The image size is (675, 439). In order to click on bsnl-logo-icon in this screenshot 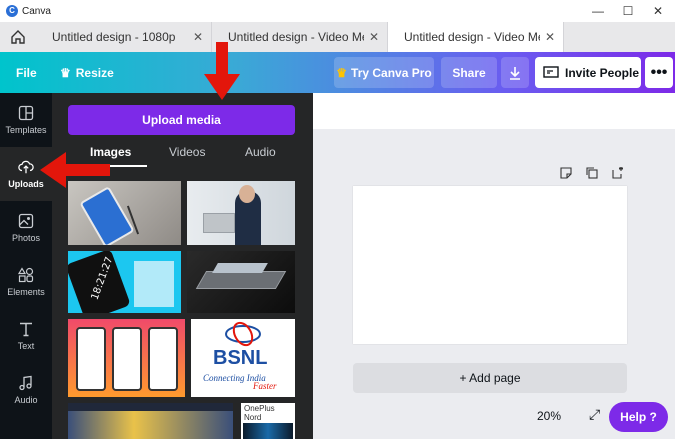, I will do `click(243, 334)`.